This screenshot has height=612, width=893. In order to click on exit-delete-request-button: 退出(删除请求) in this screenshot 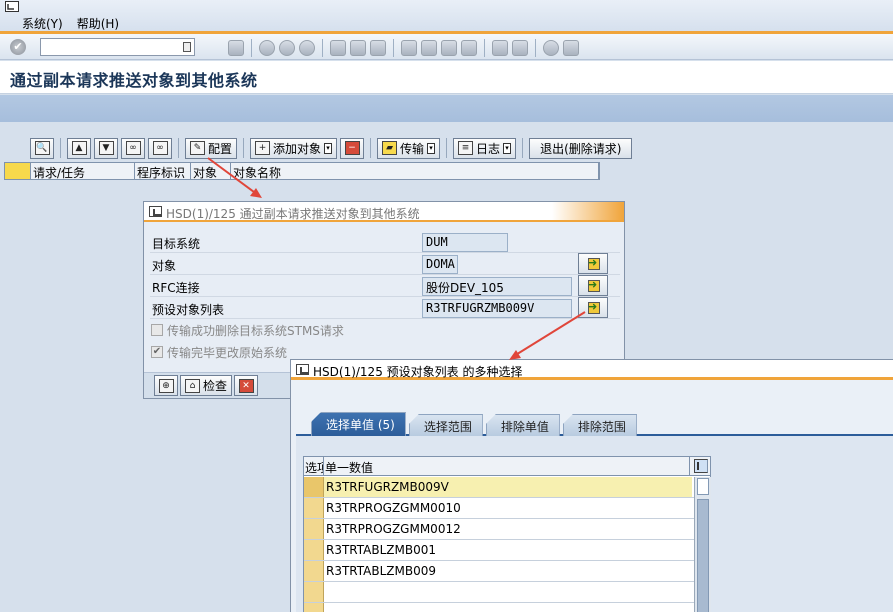, I will do `click(581, 148)`.